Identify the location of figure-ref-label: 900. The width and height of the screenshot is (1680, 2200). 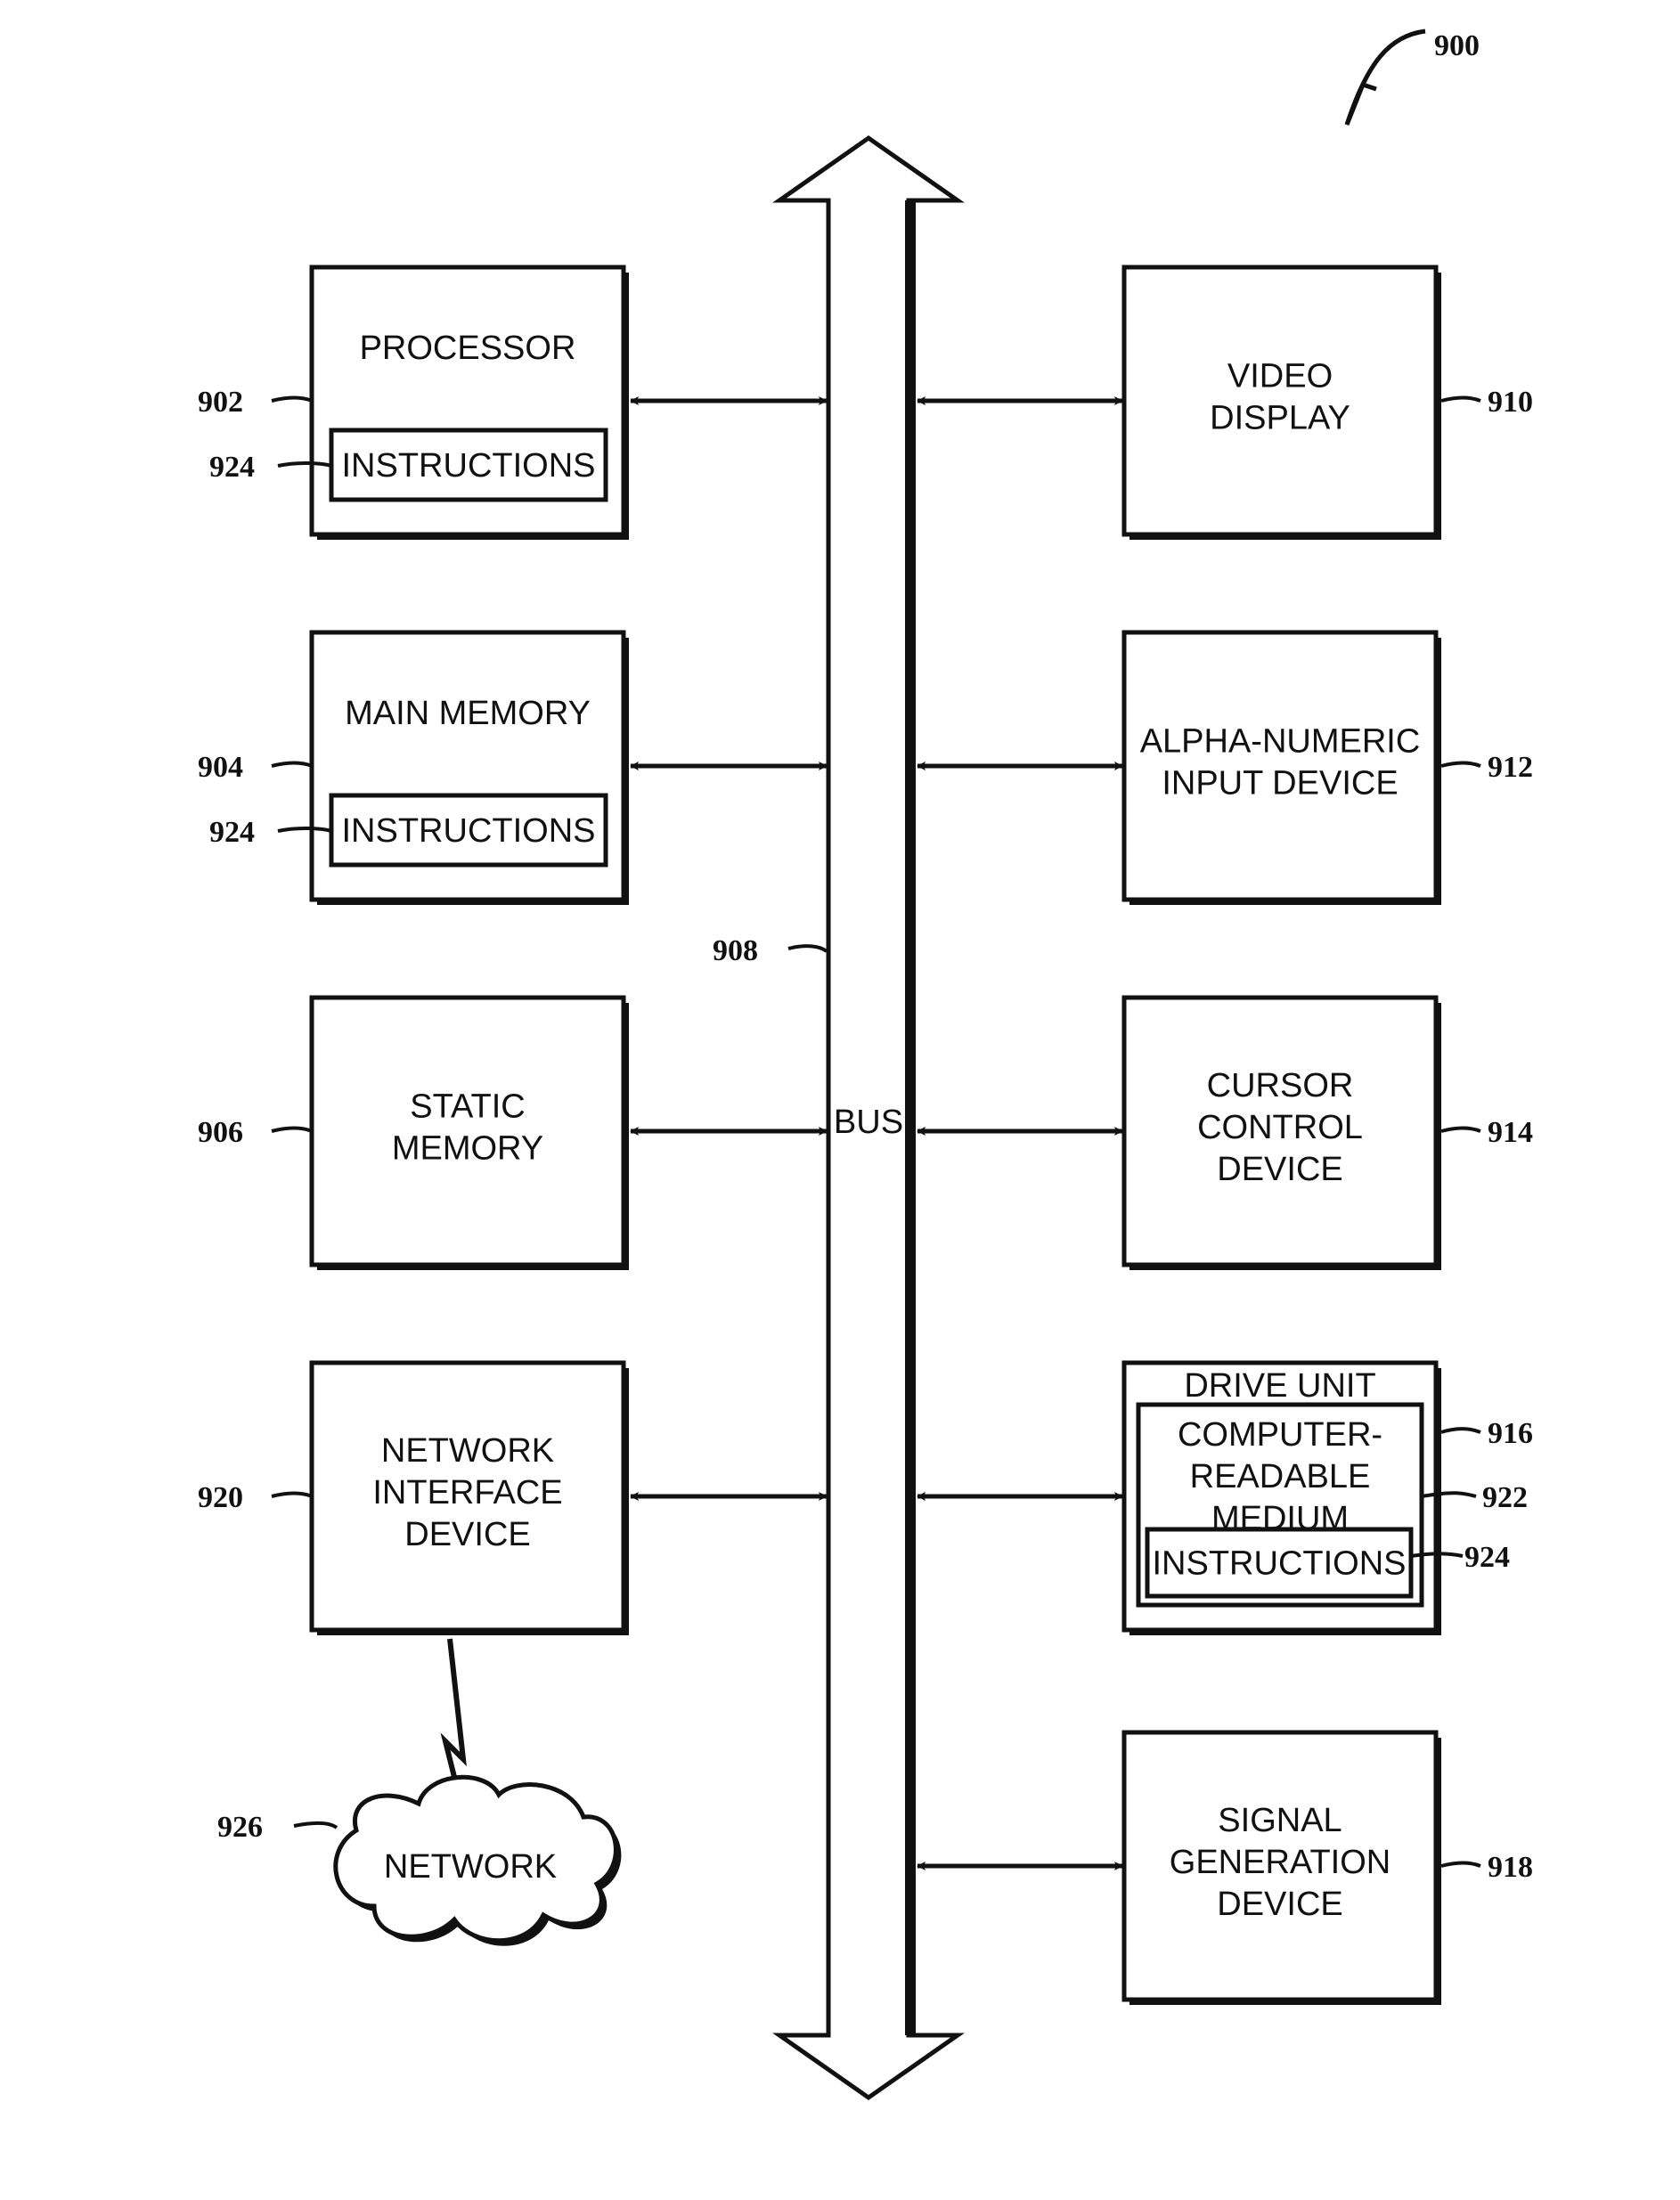
(1457, 45).